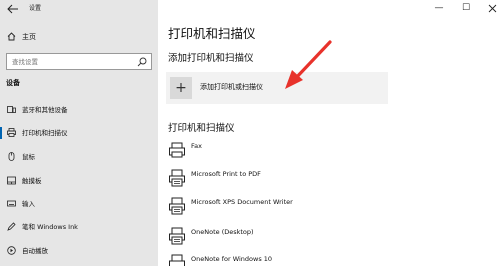 The height and width of the screenshot is (266, 500). I want to click on pen-icon, so click(11, 226).